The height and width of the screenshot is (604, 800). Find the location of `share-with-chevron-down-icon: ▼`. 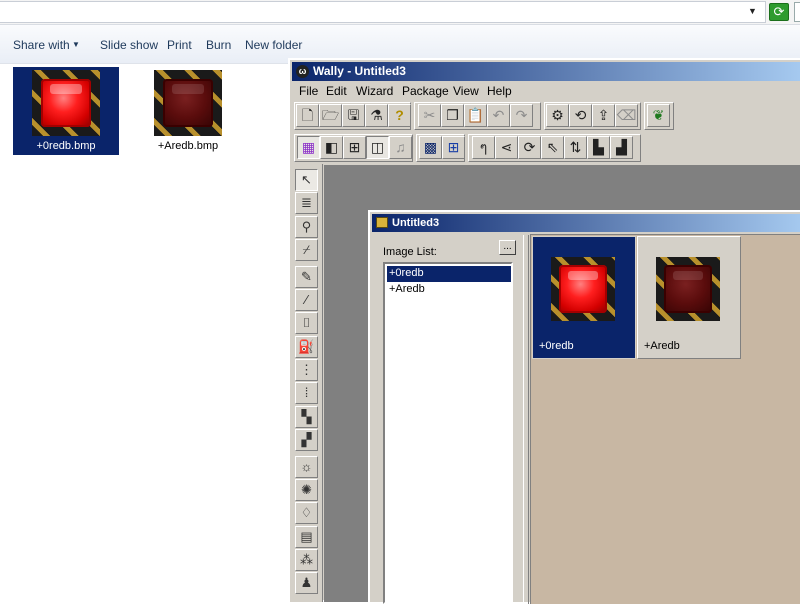

share-with-chevron-down-icon: ▼ is located at coordinates (76, 44).